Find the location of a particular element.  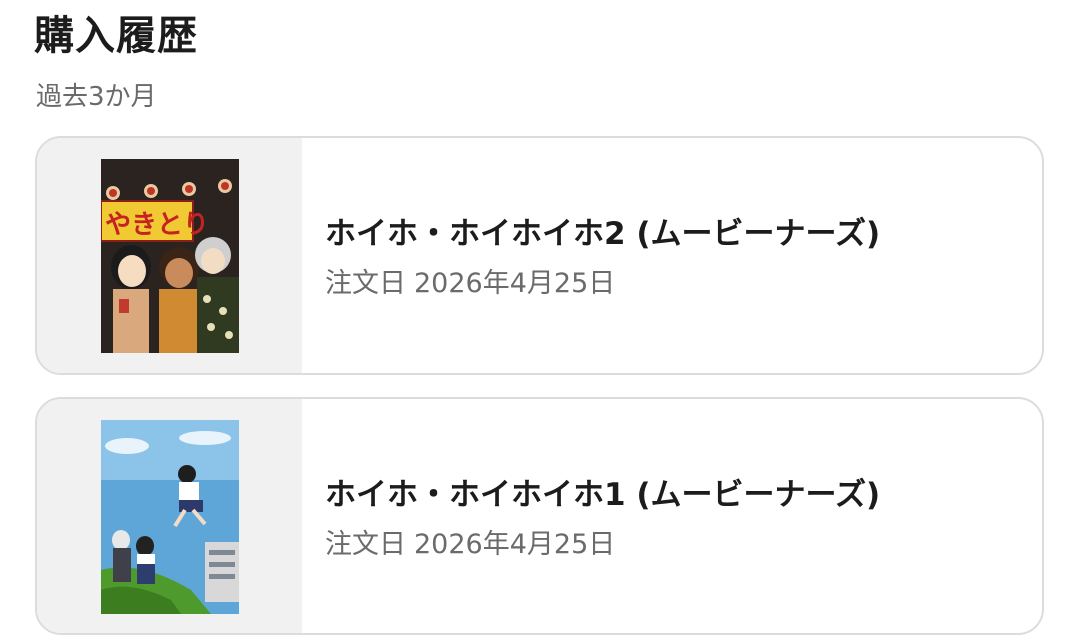

book-cover-icon: やきとり is located at coordinates (170, 256).